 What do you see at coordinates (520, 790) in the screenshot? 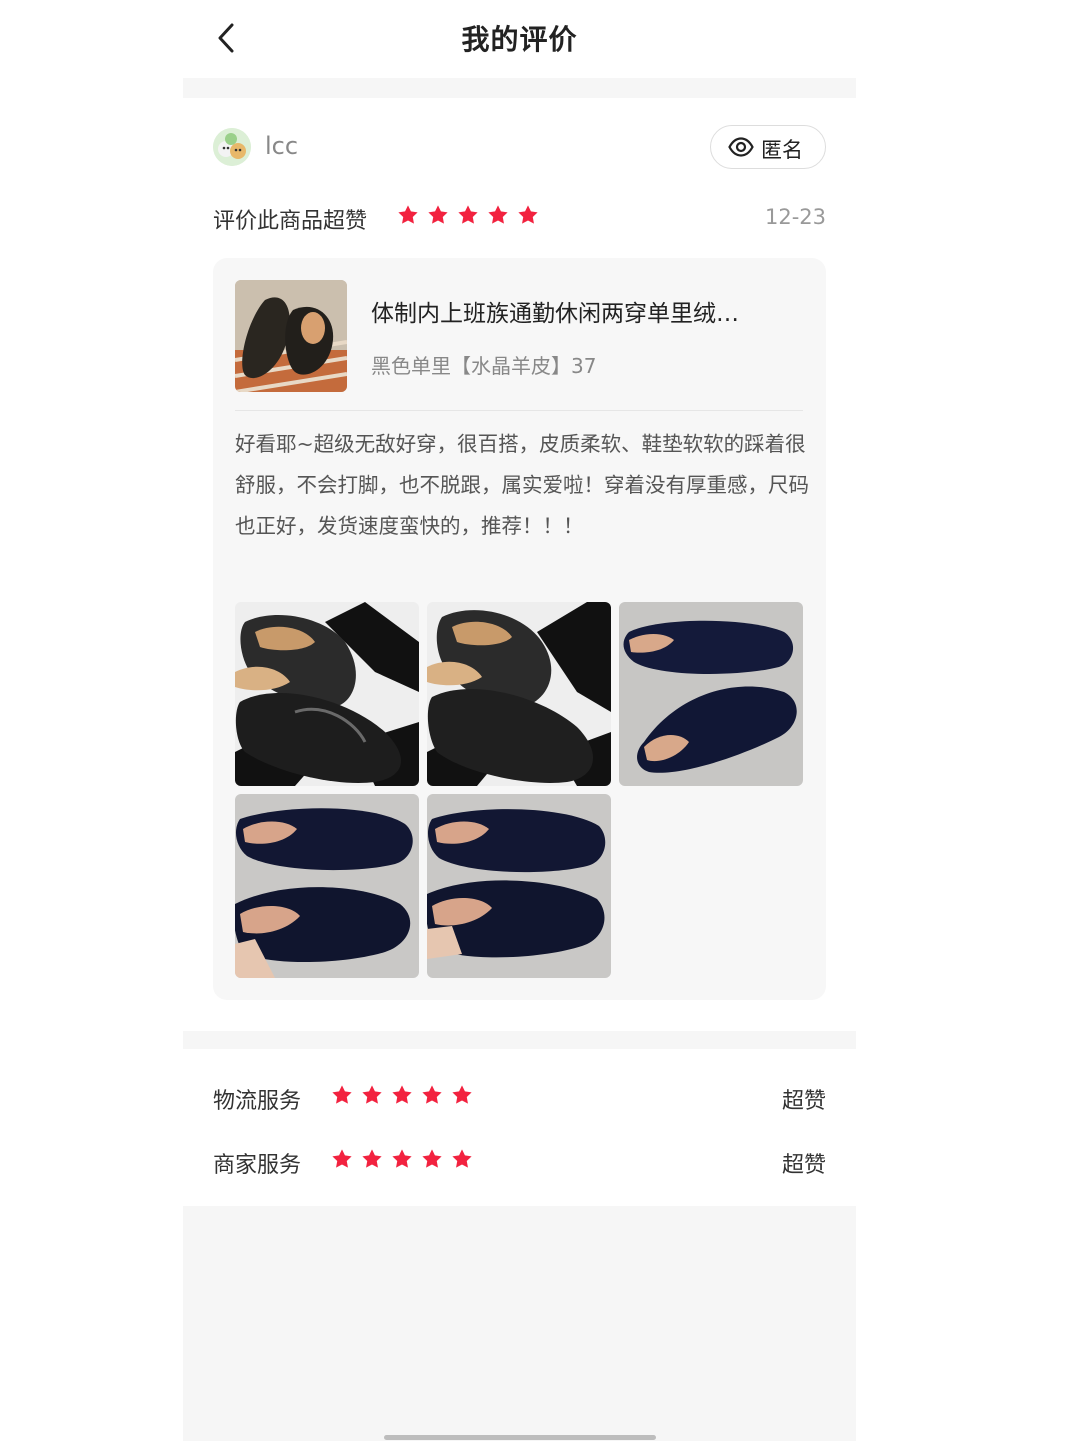
I see `review-photos` at bounding box center [520, 790].